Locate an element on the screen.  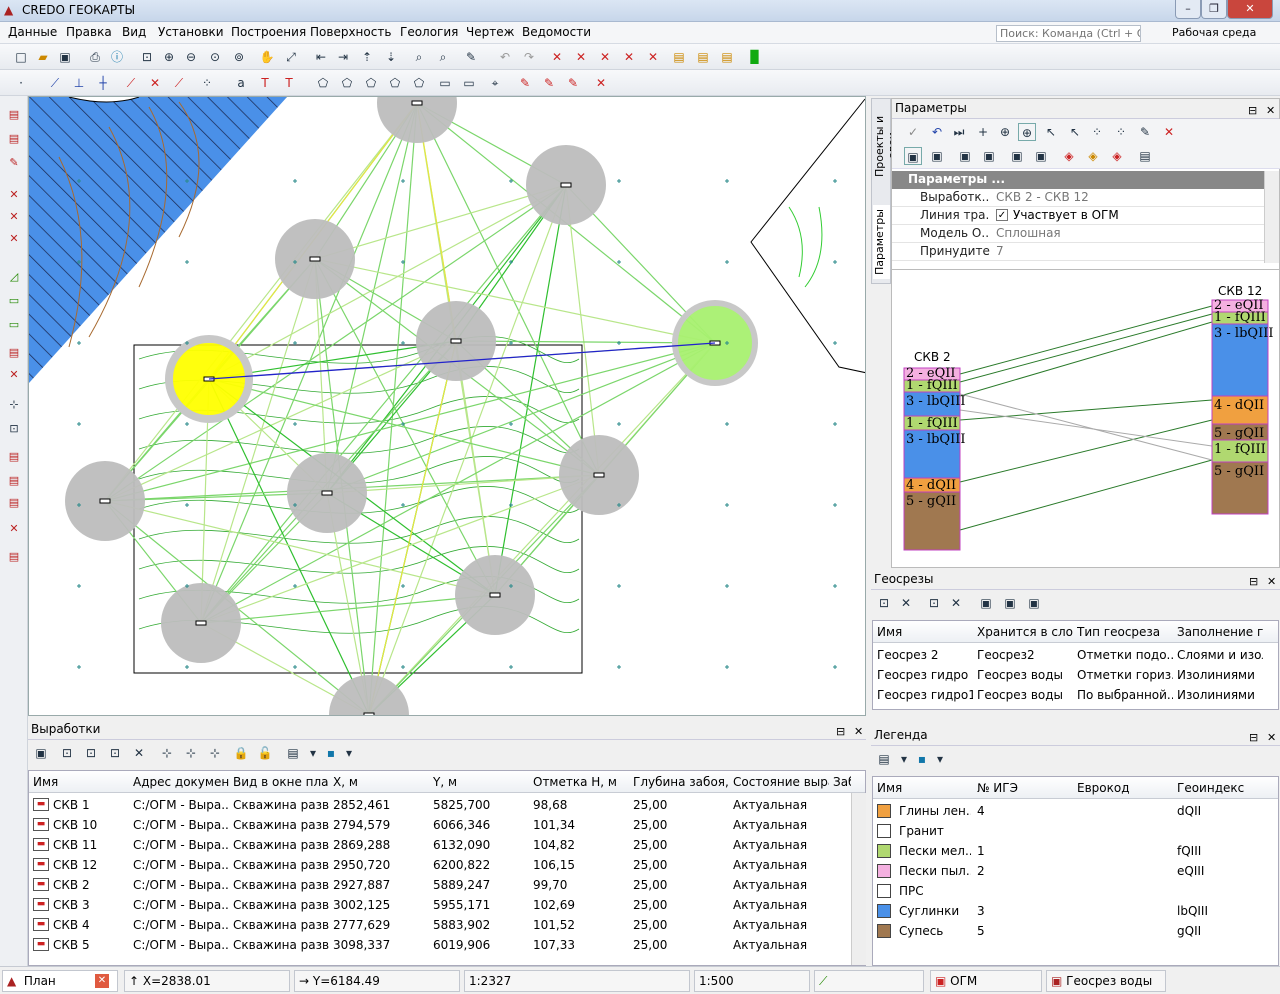
pen-icon: ✎ is located at coordinates (525, 83).